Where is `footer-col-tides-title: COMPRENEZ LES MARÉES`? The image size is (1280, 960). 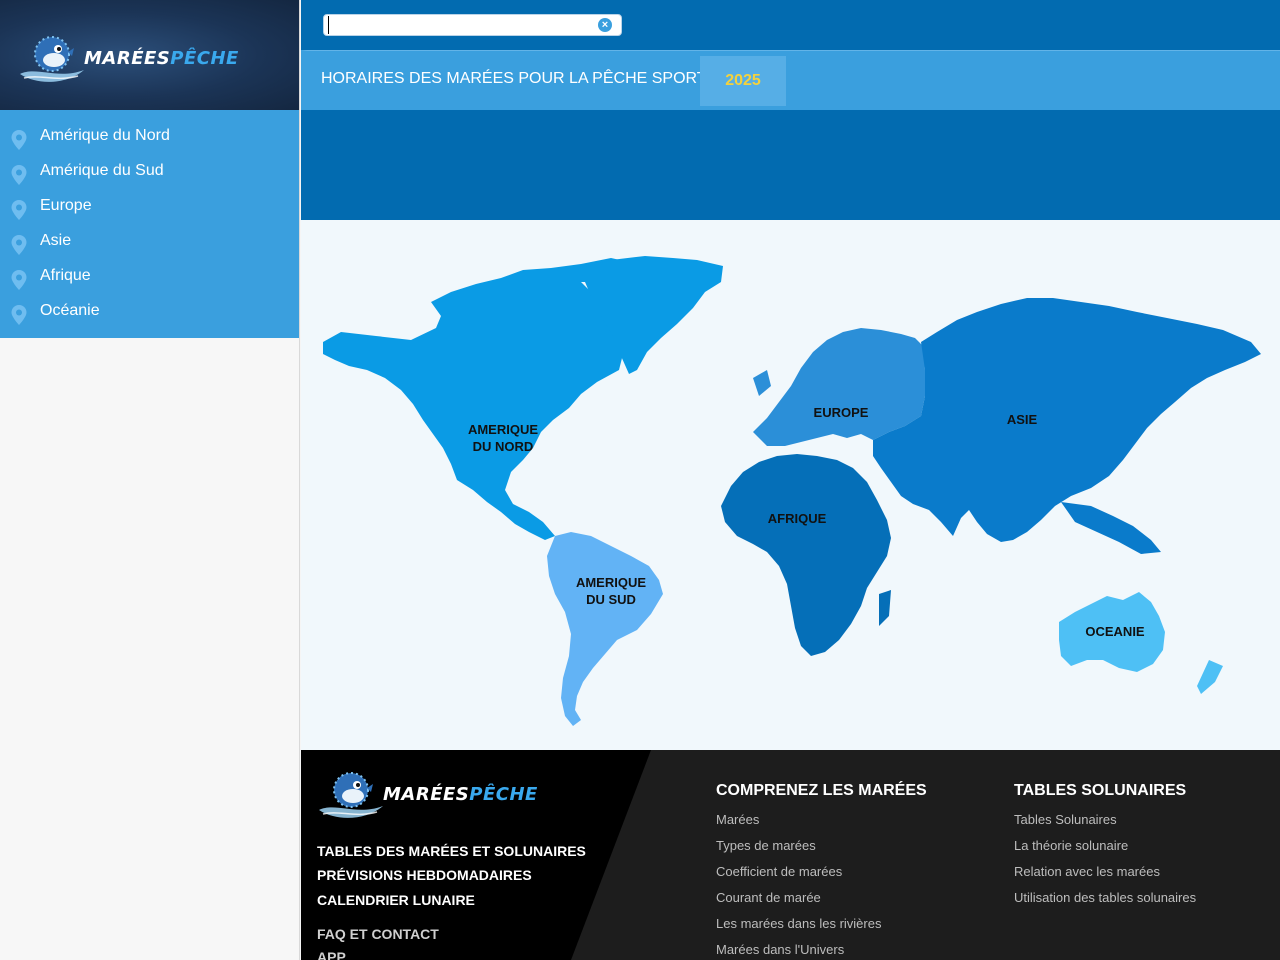
footer-col-tides-title: COMPRENEZ LES MARÉES is located at coordinates (821, 790).